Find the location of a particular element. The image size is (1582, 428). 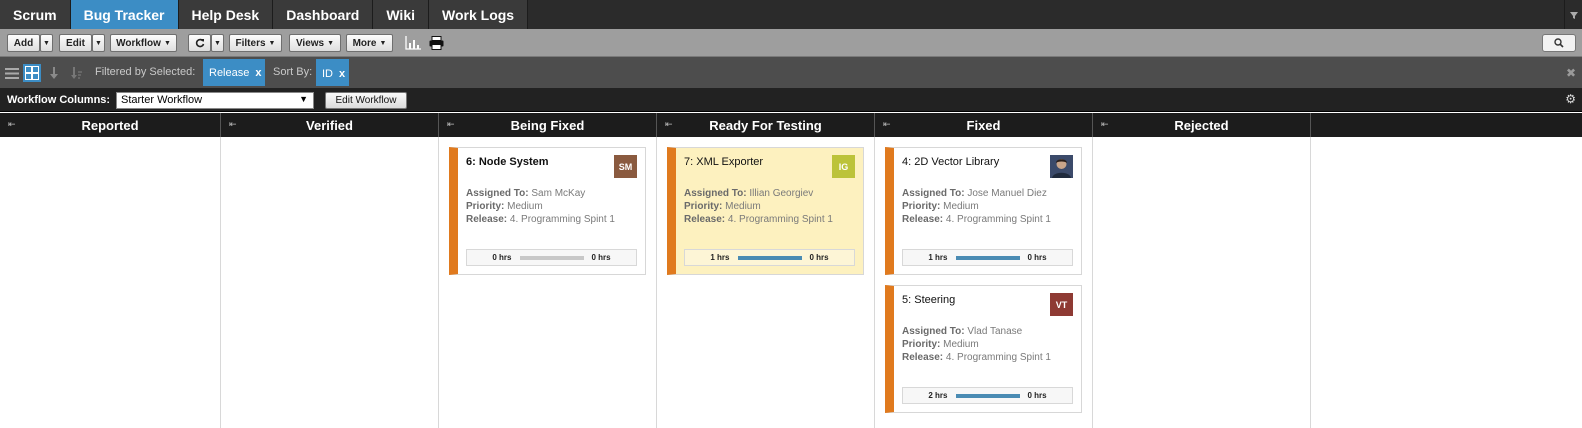

remove-filter-icon: x is located at coordinates (258, 73).